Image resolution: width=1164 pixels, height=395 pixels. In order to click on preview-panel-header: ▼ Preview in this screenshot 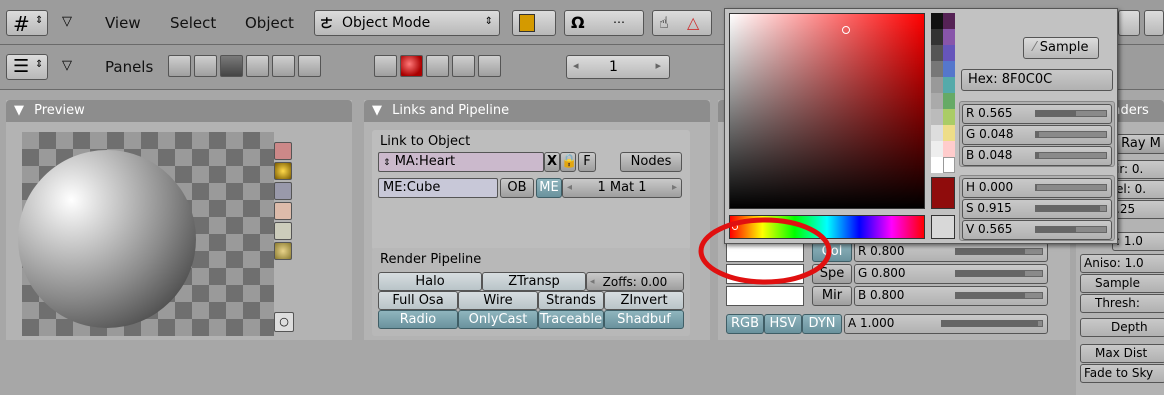, I will do `click(179, 111)`.